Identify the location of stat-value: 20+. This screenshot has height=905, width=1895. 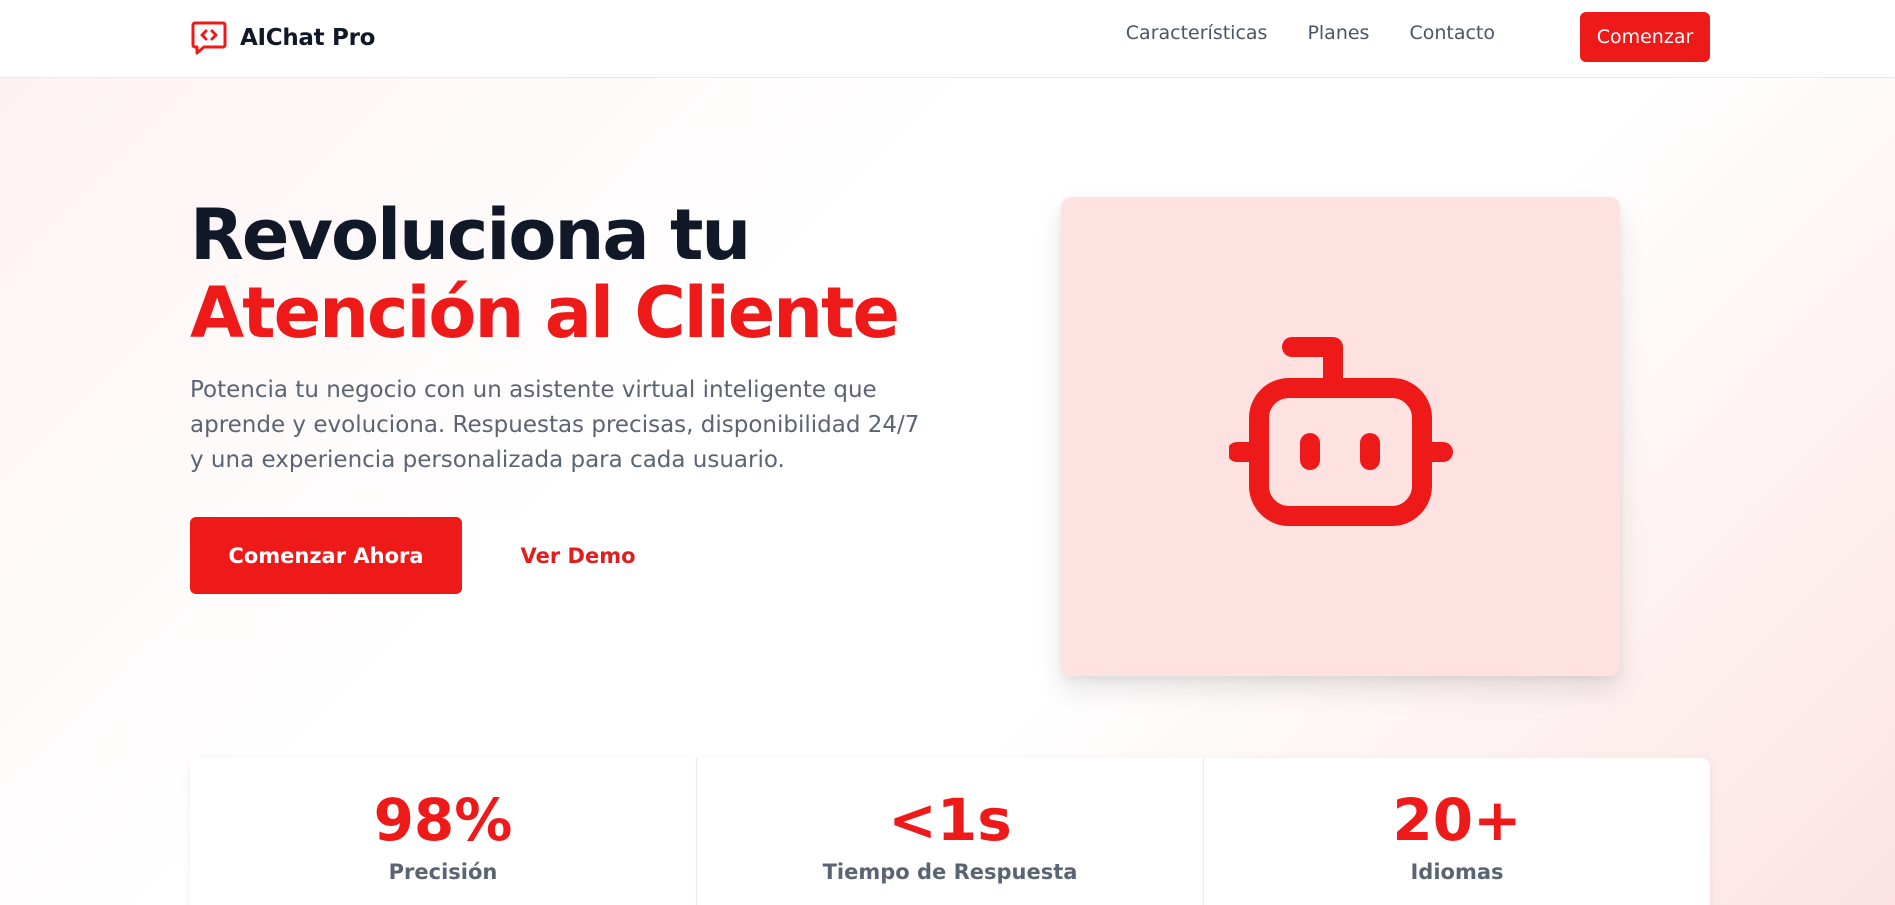
(1457, 820).